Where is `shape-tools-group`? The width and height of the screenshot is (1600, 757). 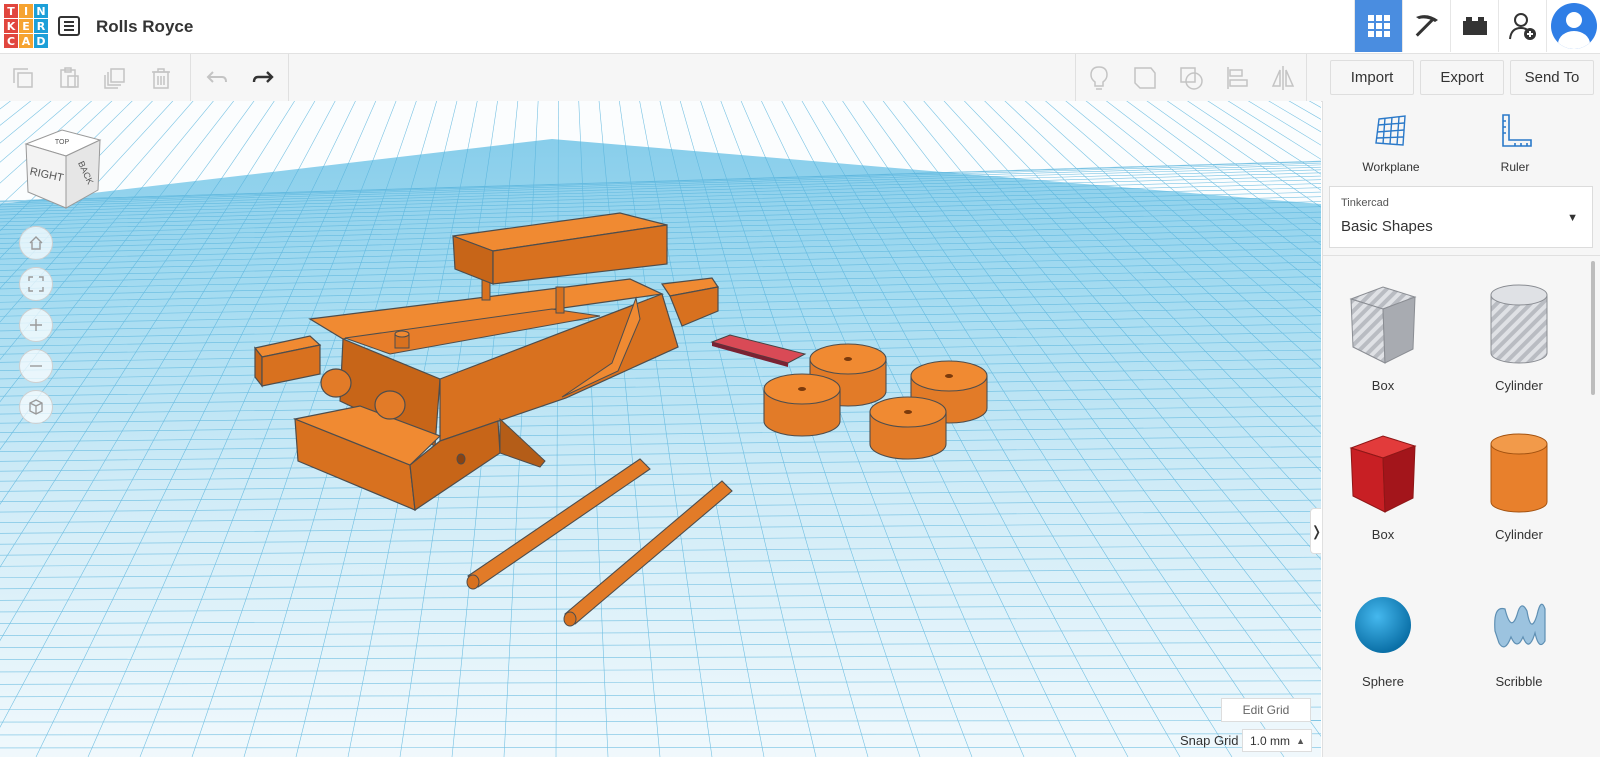
shape-tools-group is located at coordinates (1191, 77).